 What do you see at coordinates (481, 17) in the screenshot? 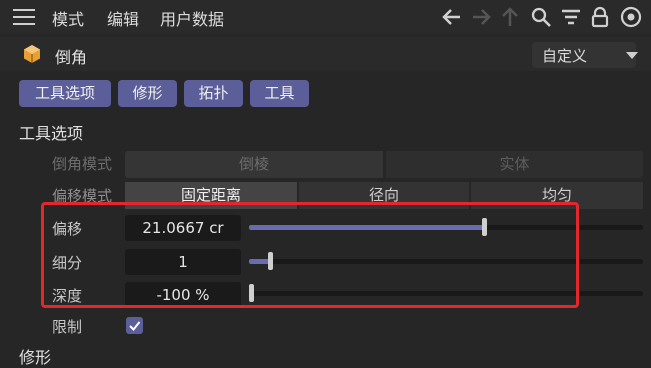
I see `arrow-right-icon` at bounding box center [481, 17].